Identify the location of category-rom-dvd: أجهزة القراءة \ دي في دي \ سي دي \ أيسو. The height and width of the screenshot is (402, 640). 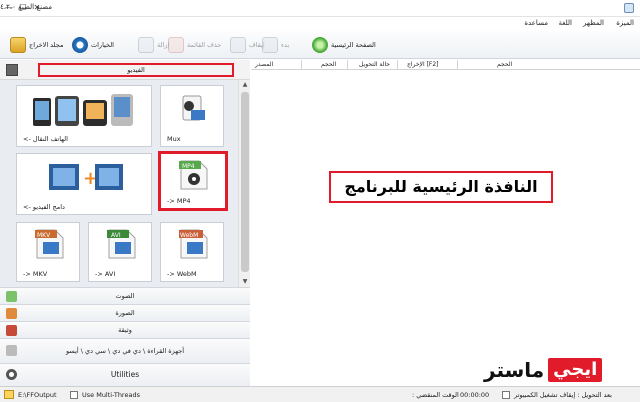
(125, 350).